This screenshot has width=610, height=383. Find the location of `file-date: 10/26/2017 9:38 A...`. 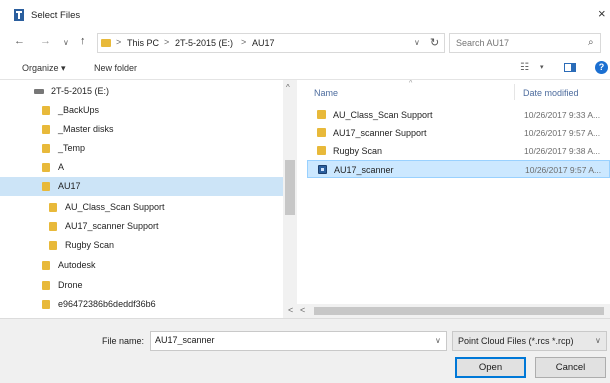

file-date: 10/26/2017 9:38 A... is located at coordinates (562, 151).